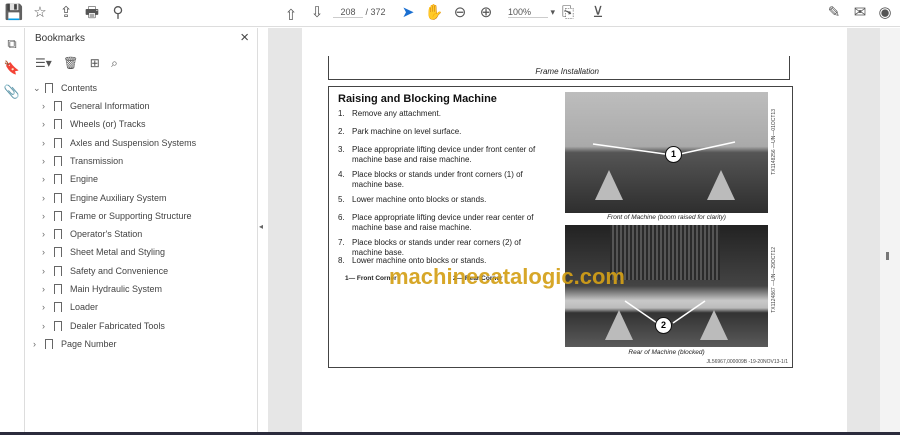 Image resolution: width=900 pixels, height=435 pixels. What do you see at coordinates (317, 13) in the screenshot?
I see `next-page-icon: ⇩` at bounding box center [317, 13].